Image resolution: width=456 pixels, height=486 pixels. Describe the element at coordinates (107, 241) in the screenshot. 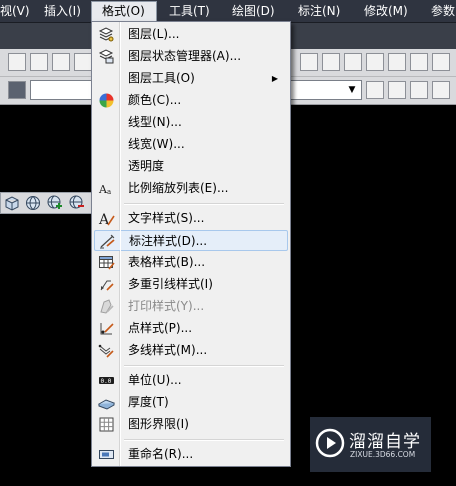

I see `dimension-style-icon` at that location.